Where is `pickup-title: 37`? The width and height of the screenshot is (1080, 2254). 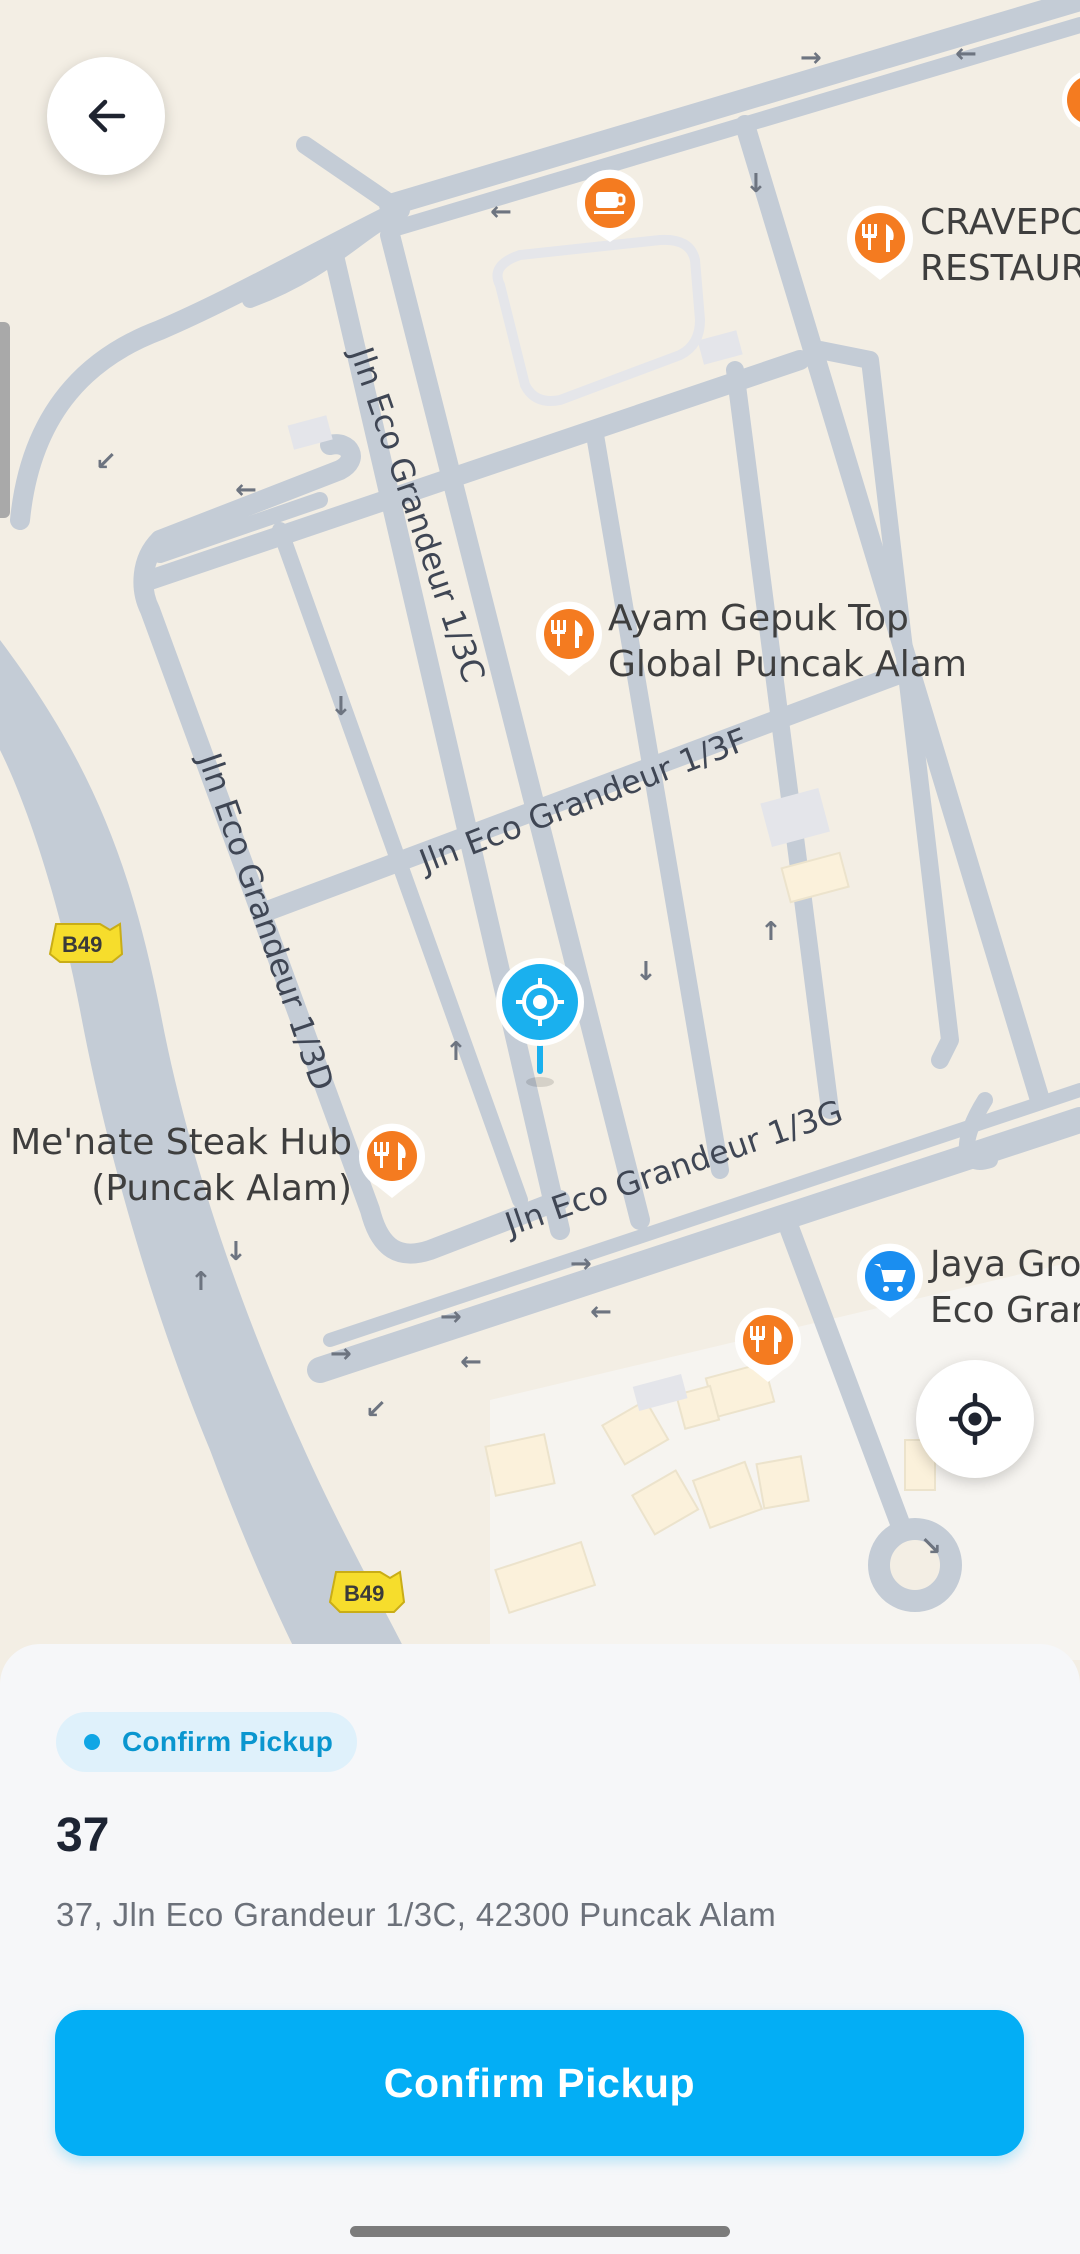
pickup-title: 37 is located at coordinates (83, 1835).